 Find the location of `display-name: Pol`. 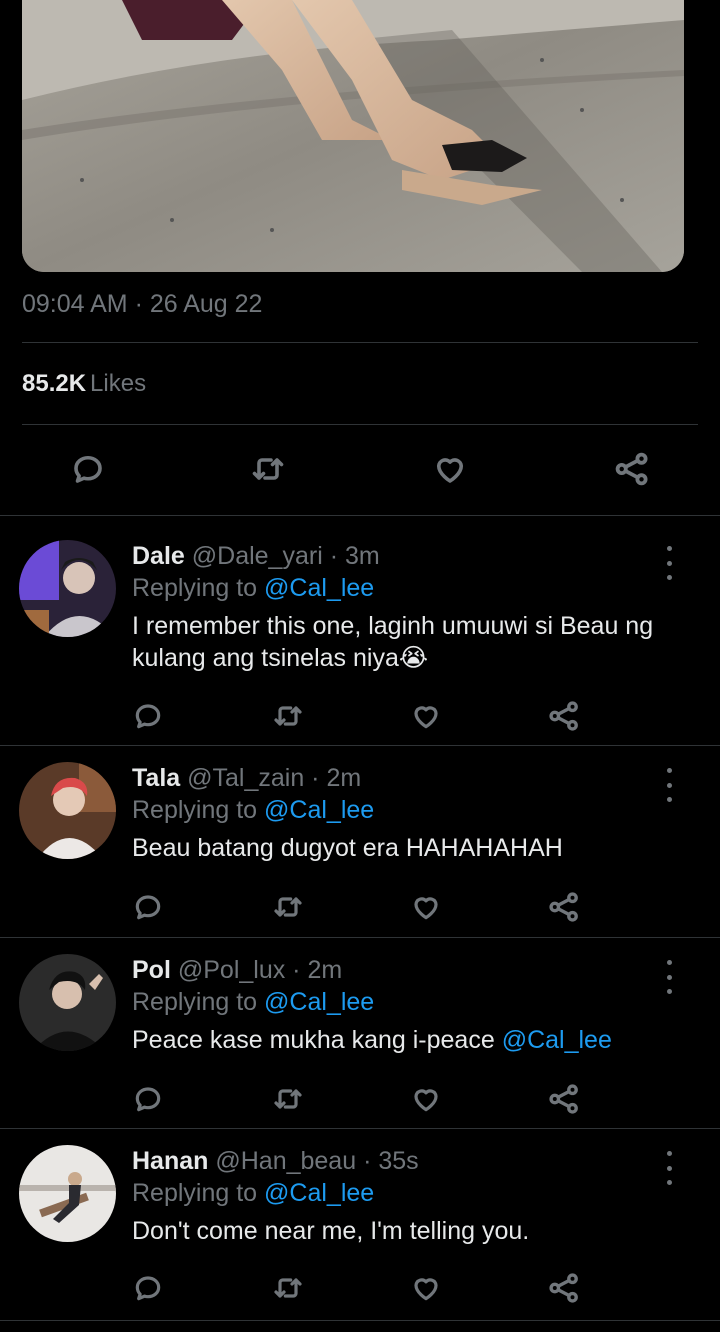

display-name: Pol is located at coordinates (151, 970).